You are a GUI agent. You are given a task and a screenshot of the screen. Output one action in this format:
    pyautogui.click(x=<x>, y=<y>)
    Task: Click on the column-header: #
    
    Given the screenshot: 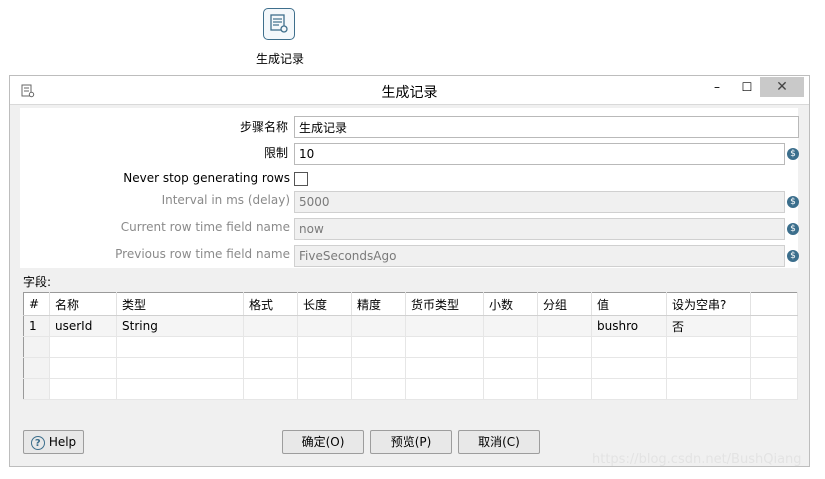 What is the action you would take?
    pyautogui.click(x=36, y=304)
    